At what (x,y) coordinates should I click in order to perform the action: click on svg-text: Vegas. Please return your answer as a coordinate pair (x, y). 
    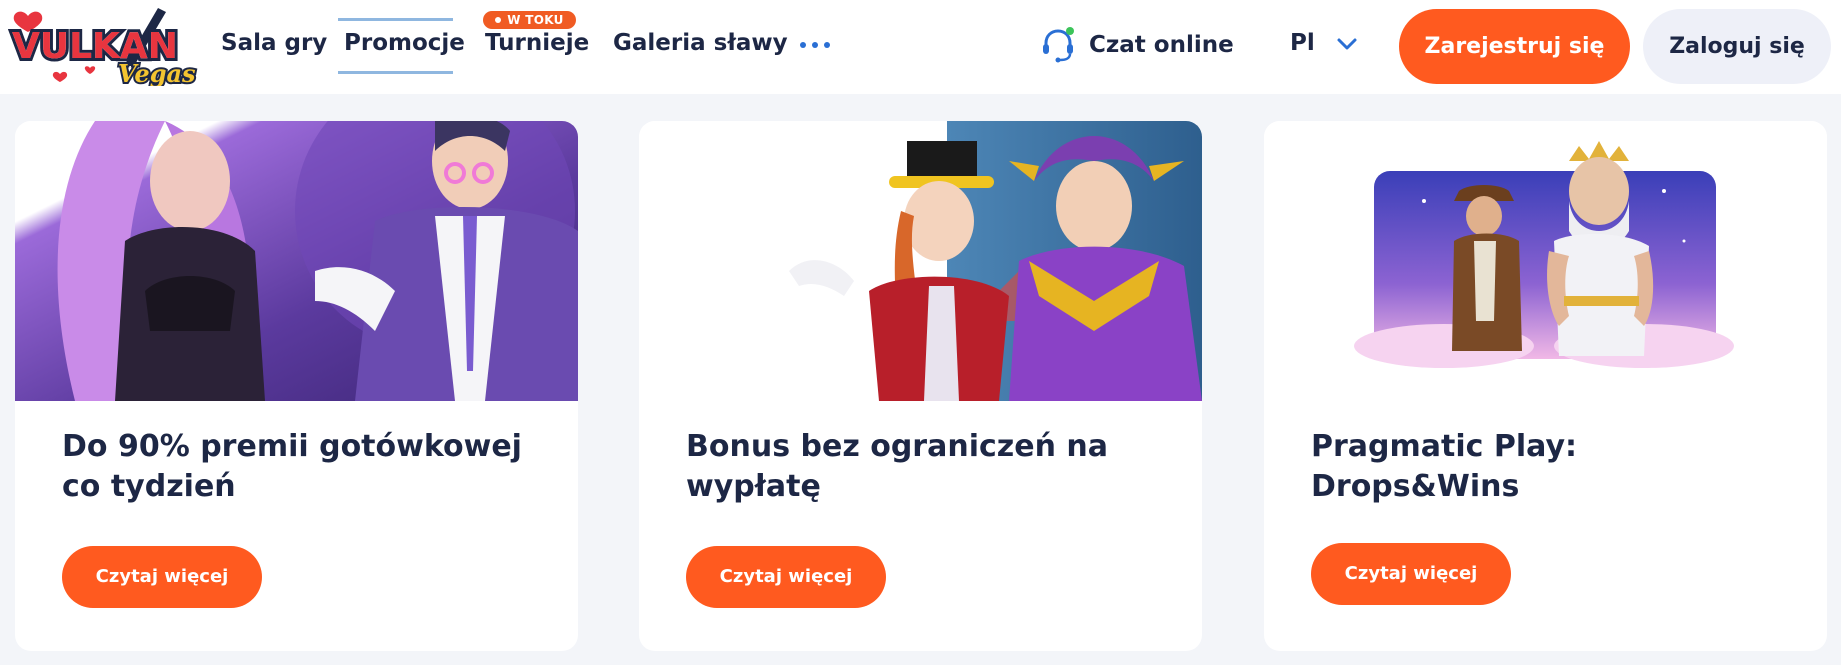
    Looking at the image, I should click on (157, 72).